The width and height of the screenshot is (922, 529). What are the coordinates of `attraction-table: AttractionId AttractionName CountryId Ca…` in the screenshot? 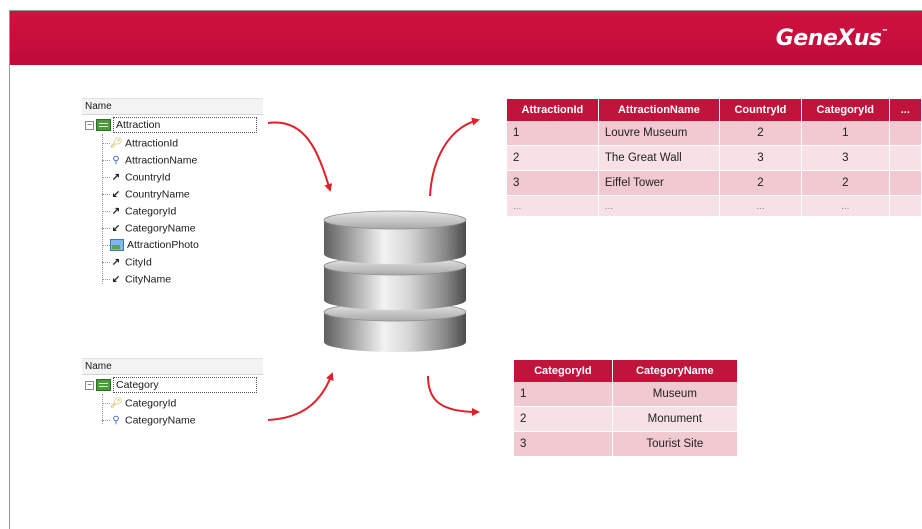 It's located at (714, 158).